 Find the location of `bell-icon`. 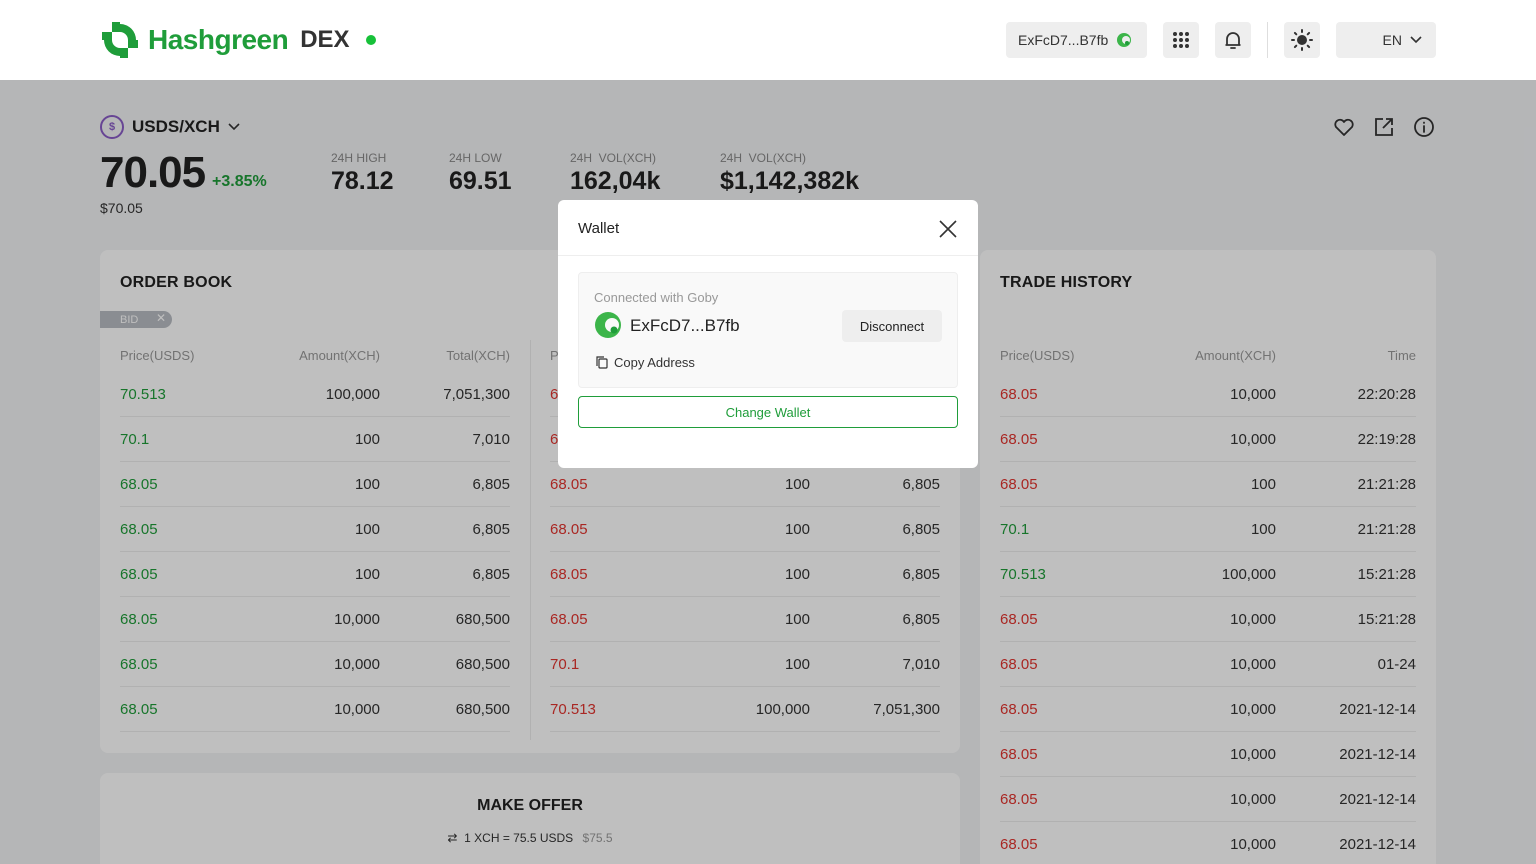

bell-icon is located at coordinates (1233, 40).